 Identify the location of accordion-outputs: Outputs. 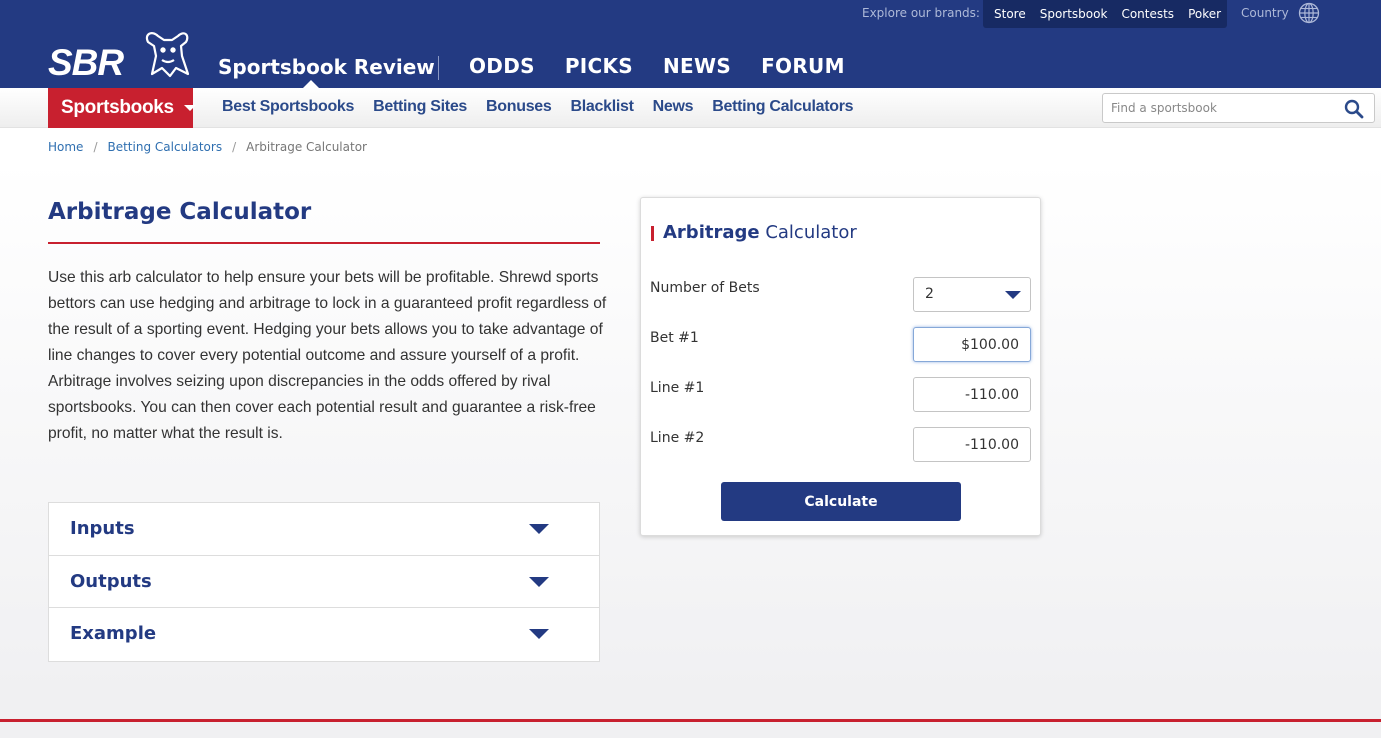
(324, 582).